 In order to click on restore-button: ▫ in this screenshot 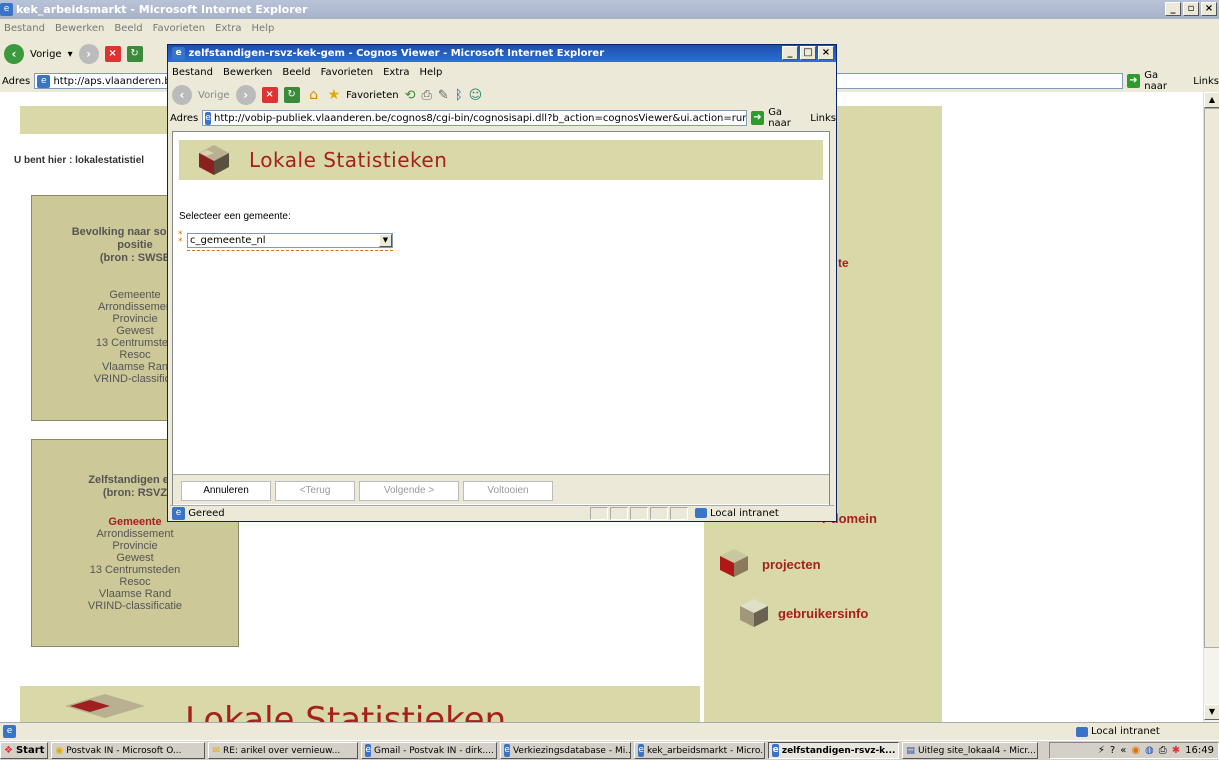, I will do `click(1191, 9)`.